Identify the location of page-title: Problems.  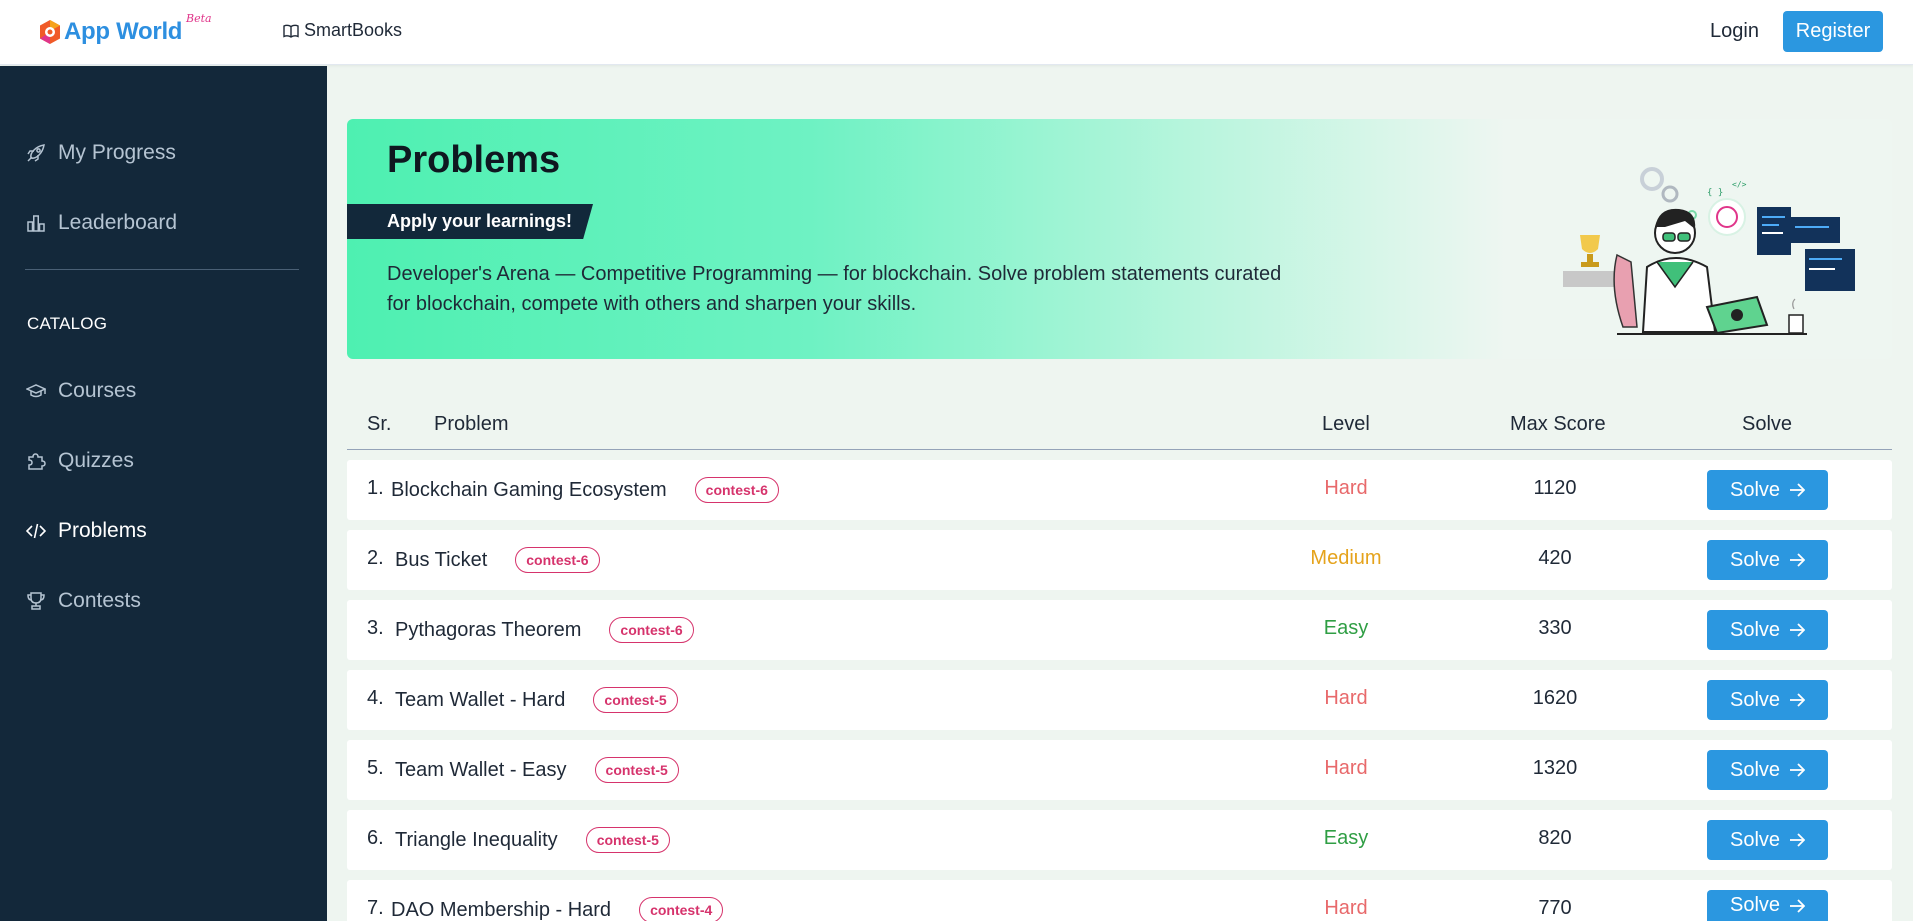
(474, 160).